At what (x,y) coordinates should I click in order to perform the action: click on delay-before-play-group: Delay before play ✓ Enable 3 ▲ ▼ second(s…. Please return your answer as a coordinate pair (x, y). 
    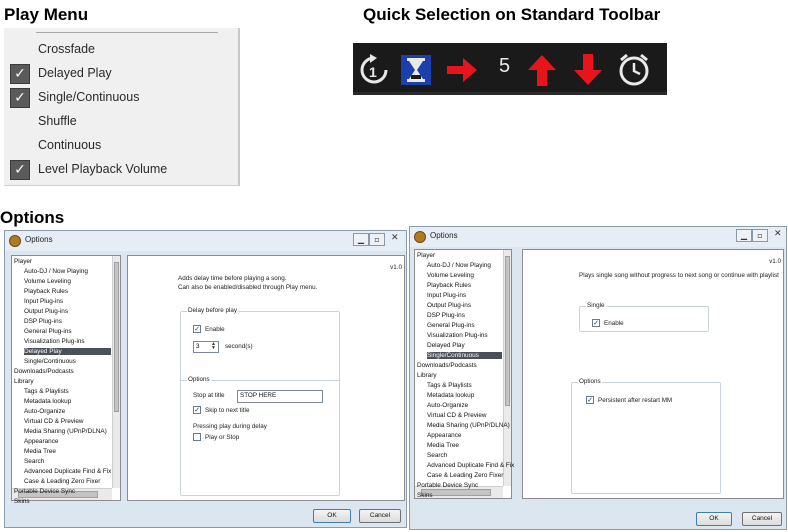
    Looking at the image, I should click on (260, 345).